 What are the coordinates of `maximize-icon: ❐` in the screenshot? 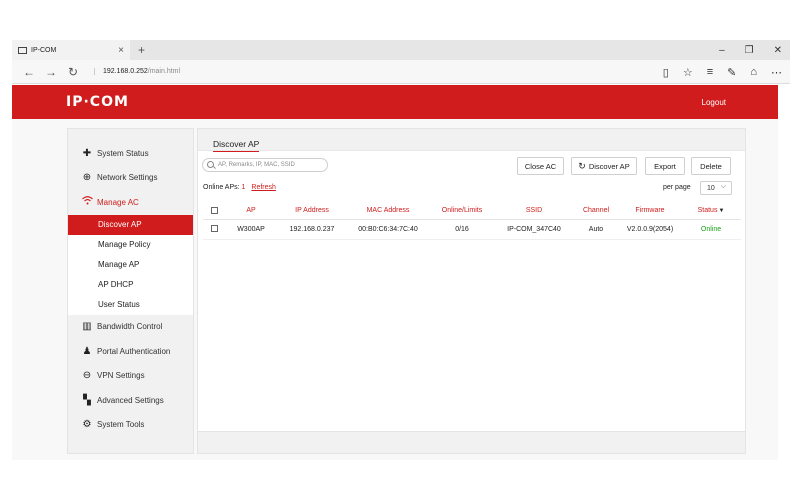 It's located at (749, 50).